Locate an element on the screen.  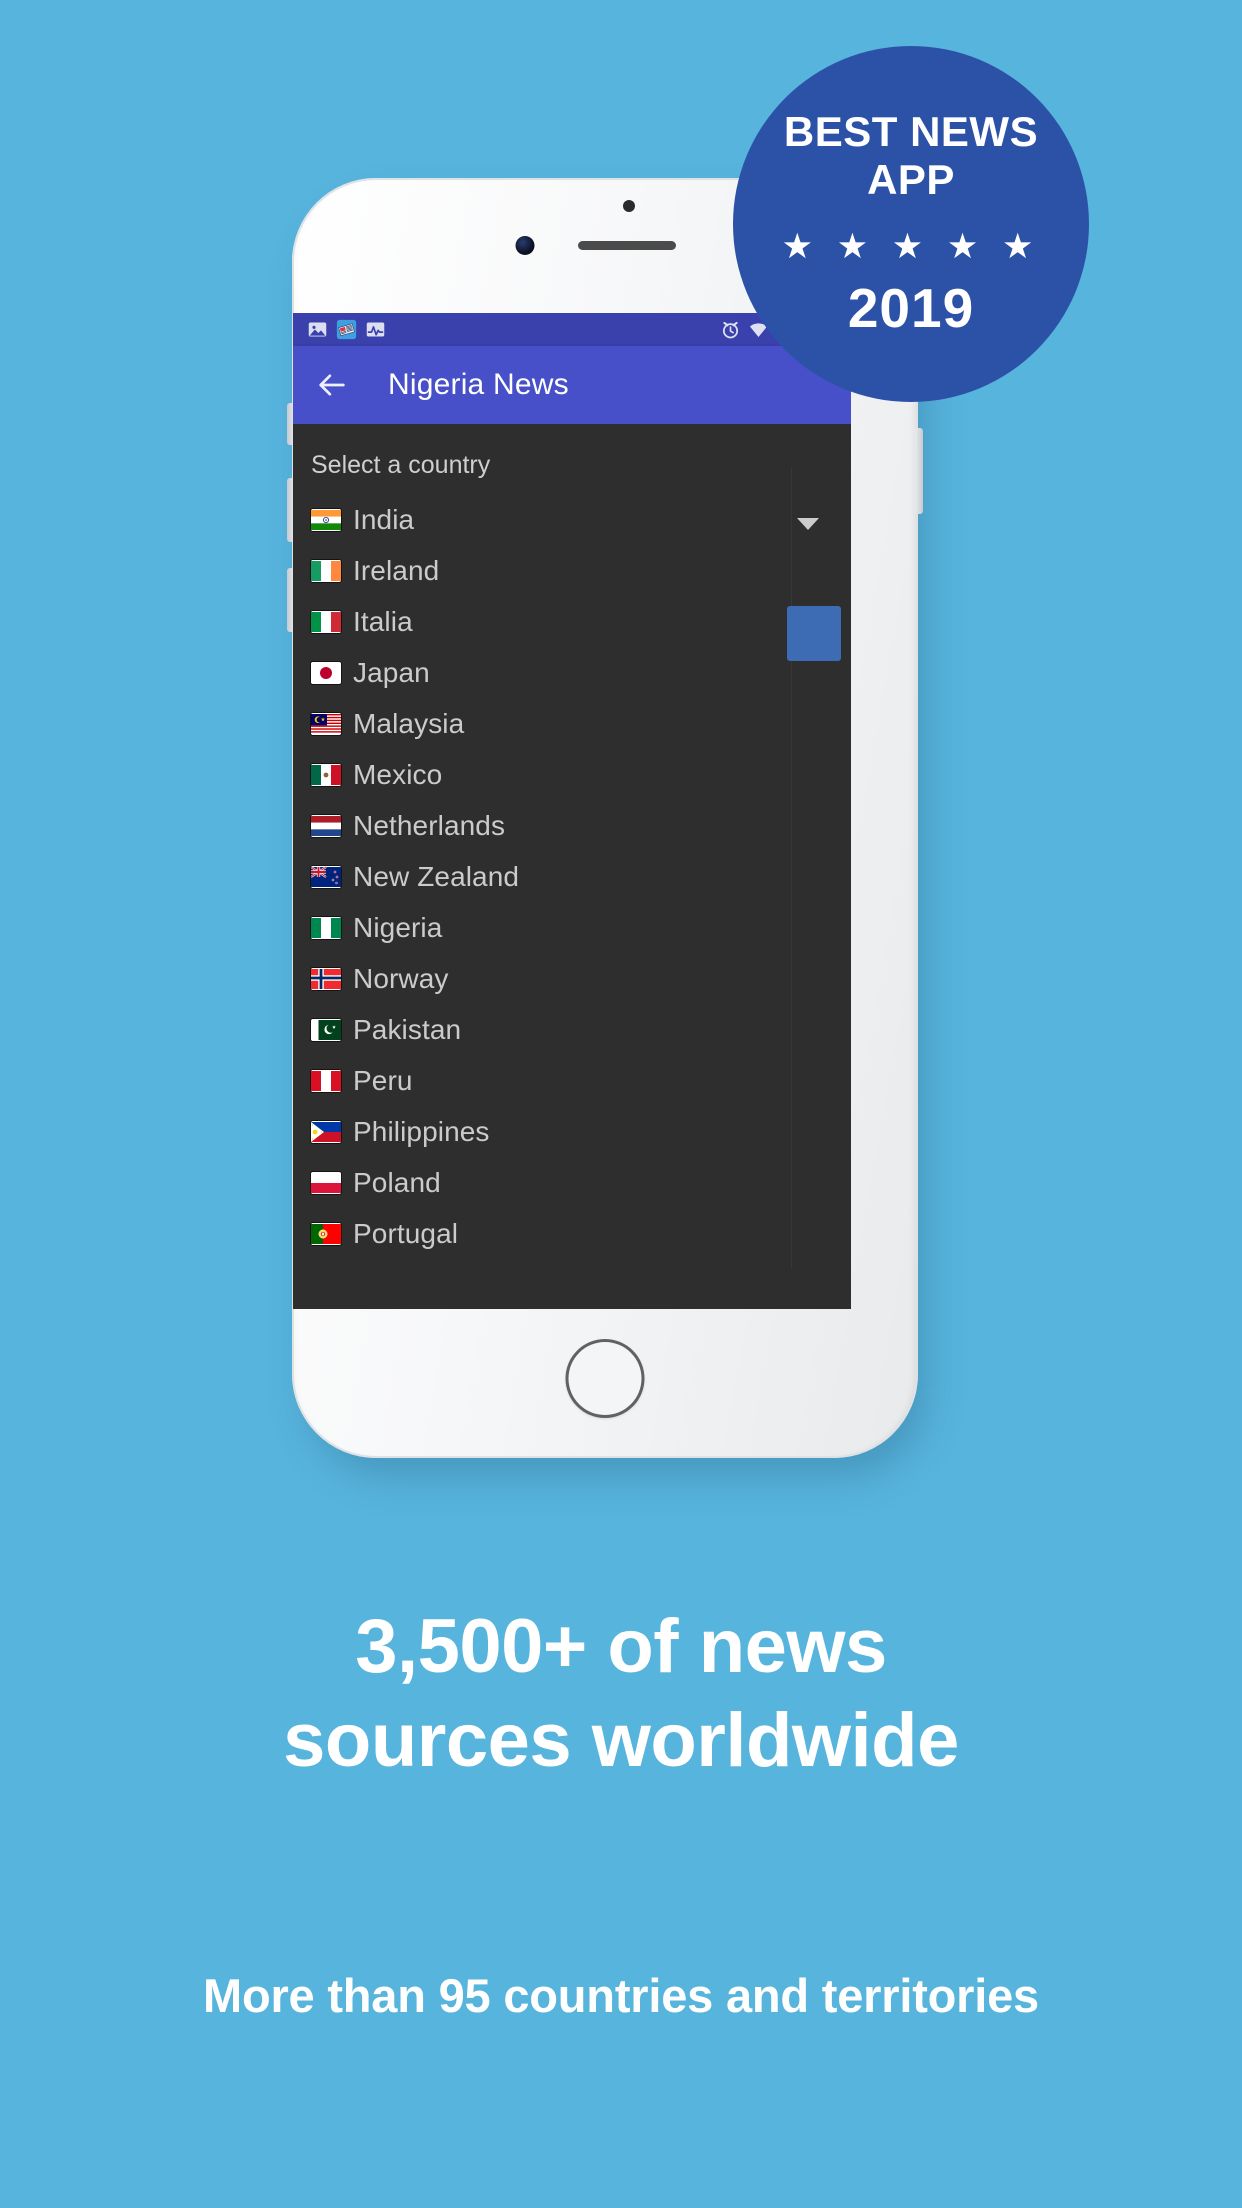
country-list-item: New Zealand is located at coordinates (581, 876).